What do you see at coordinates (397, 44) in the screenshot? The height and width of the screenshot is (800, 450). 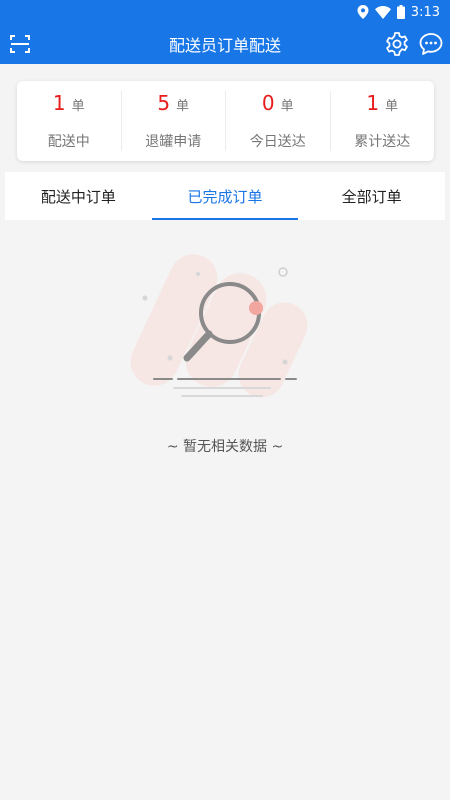 I see `gear-icon` at bounding box center [397, 44].